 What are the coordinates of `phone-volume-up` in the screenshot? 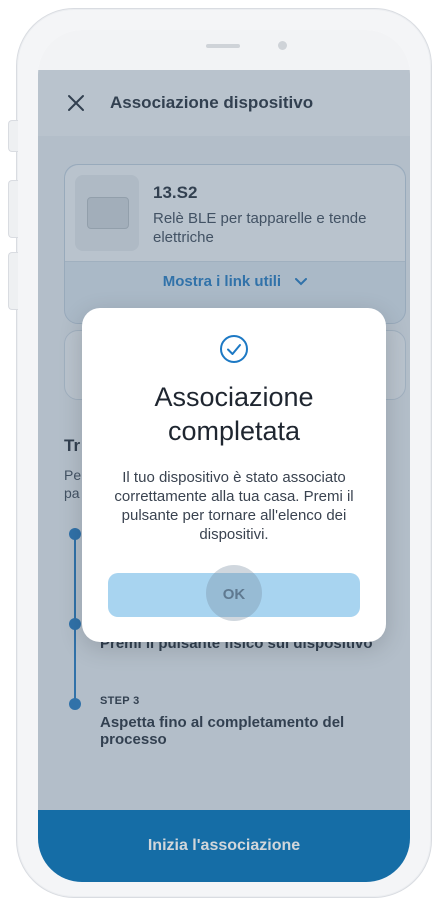 It's located at (13, 209).